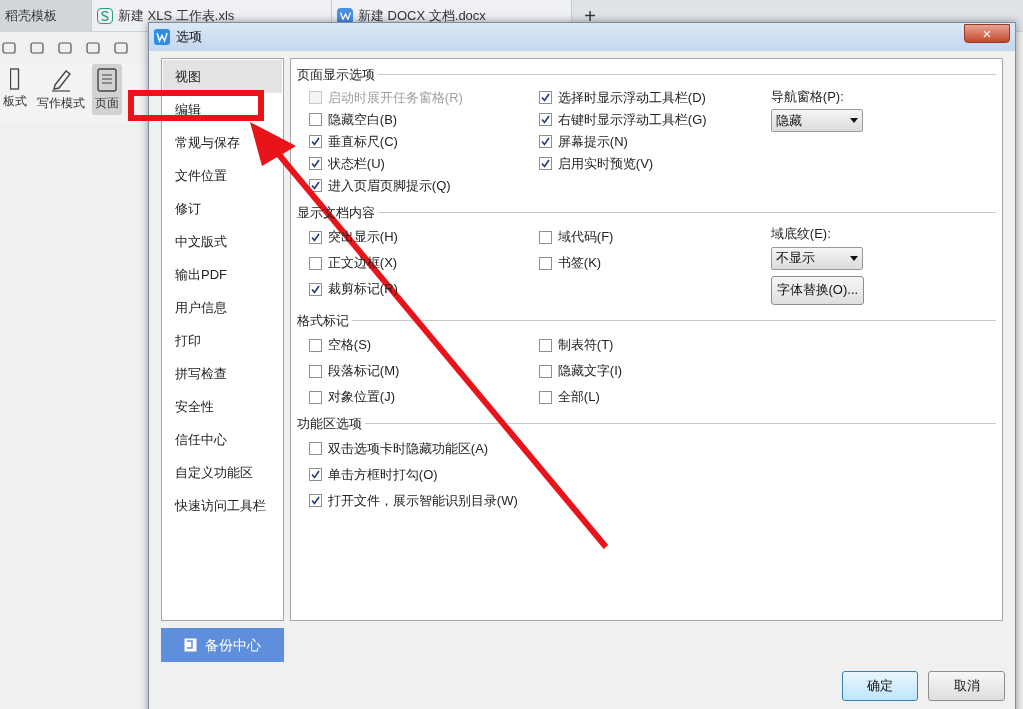 Image resolution: width=1023 pixels, height=709 pixels. Describe the element at coordinates (880, 686) in the screenshot. I see `ok-button: 确定` at that location.